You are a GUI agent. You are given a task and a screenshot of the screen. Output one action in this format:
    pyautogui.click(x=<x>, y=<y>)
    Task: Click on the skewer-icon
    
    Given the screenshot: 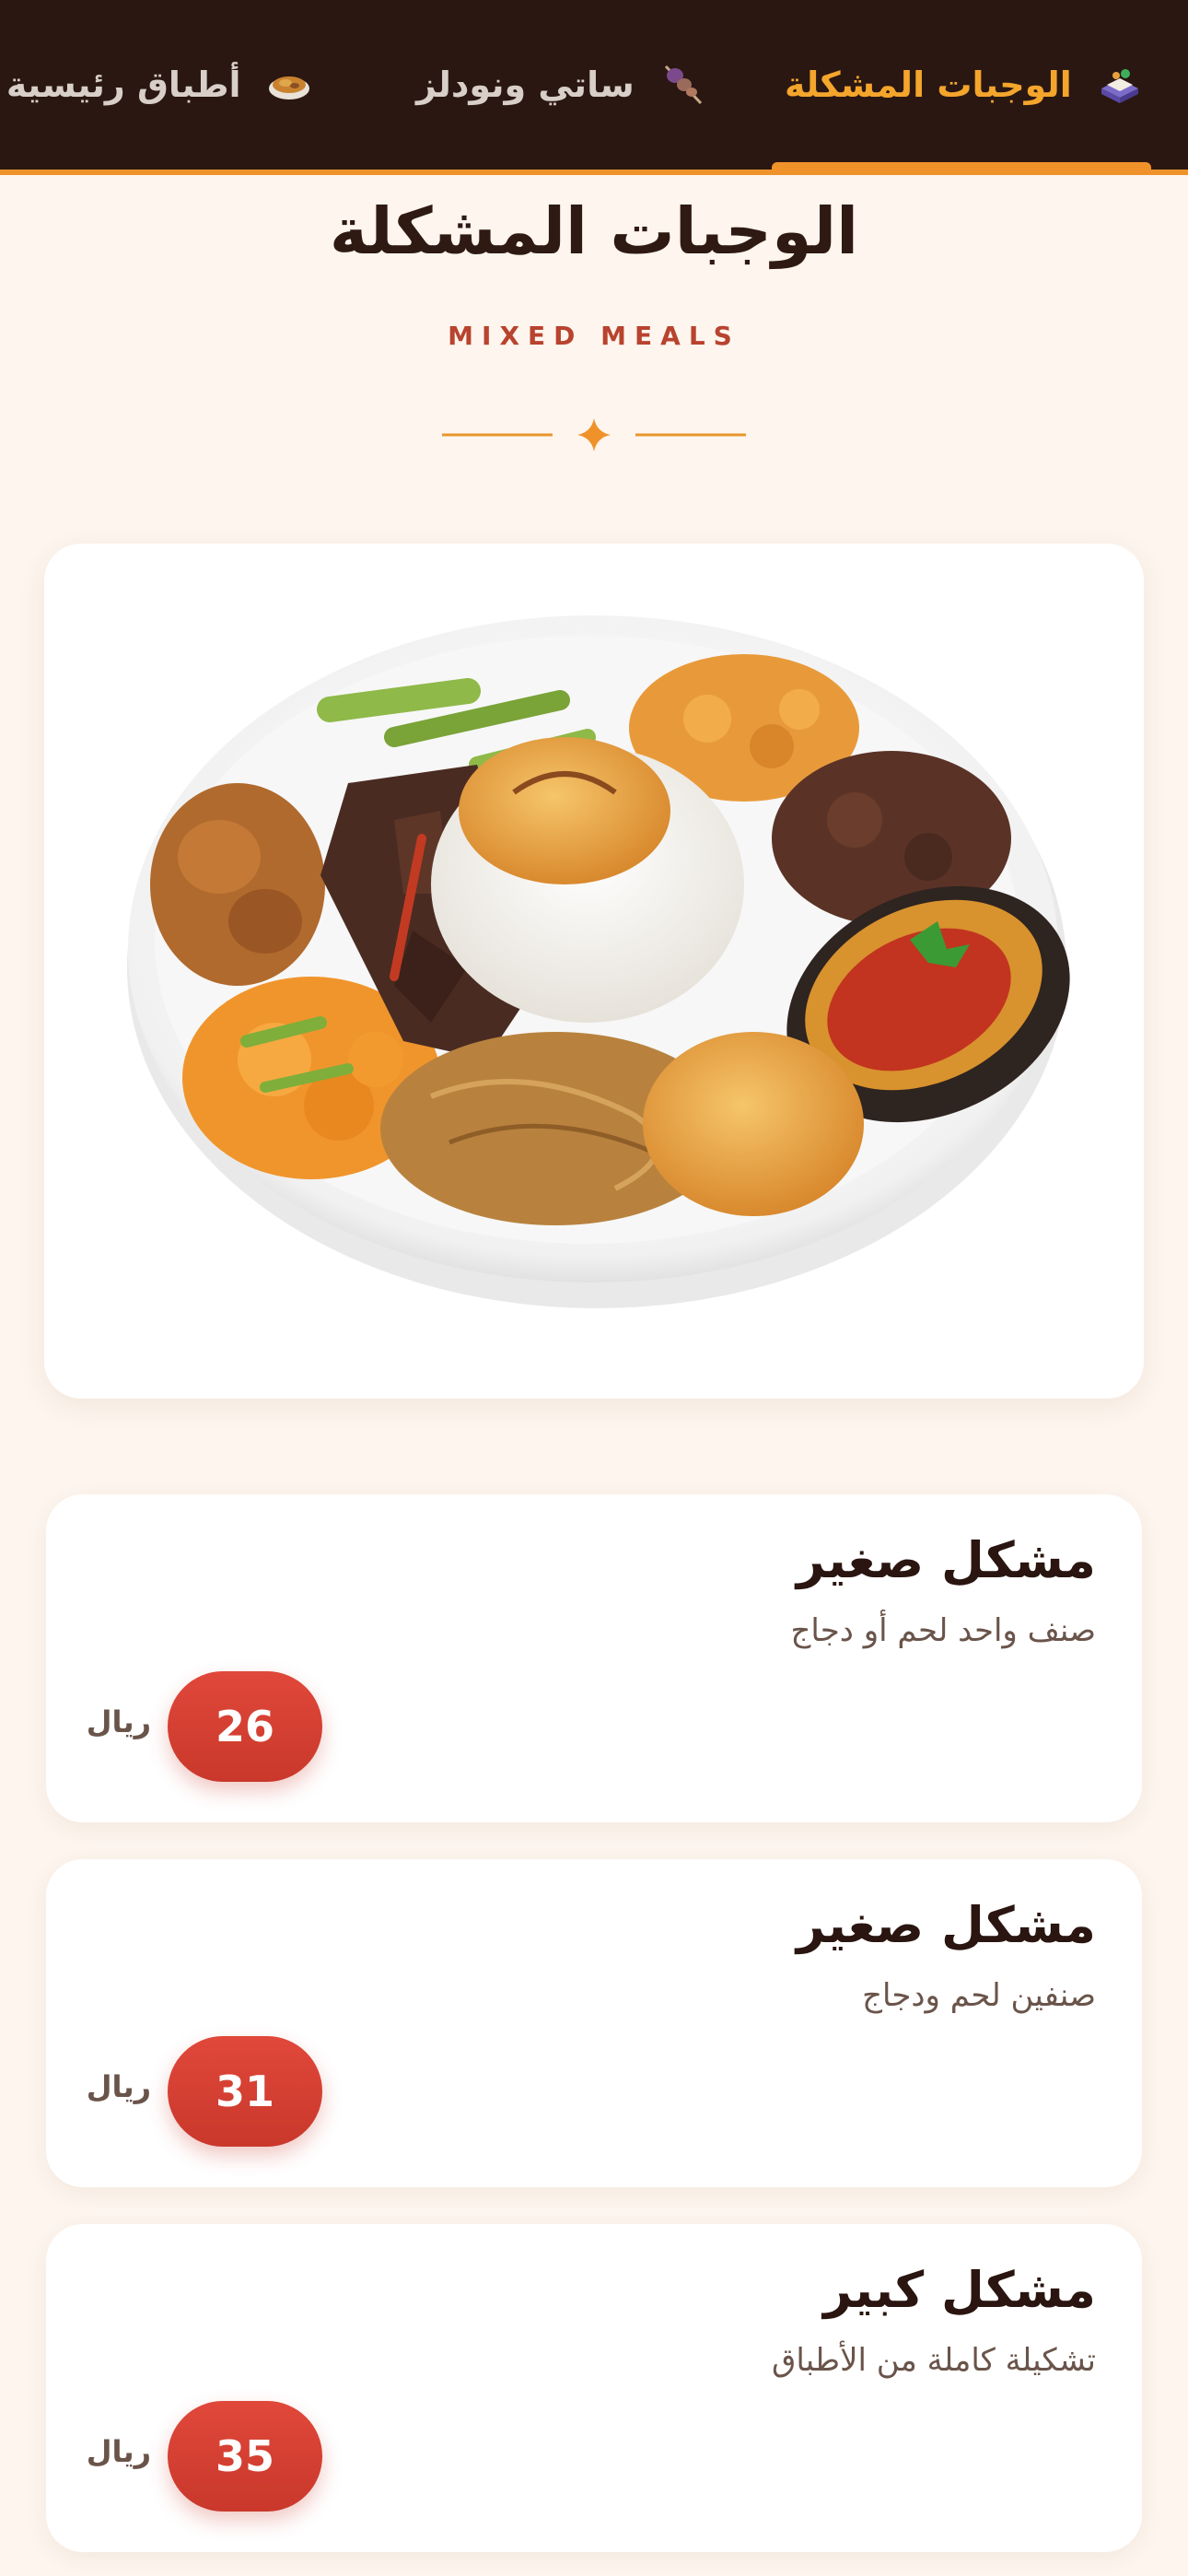 What is the action you would take?
    pyautogui.click(x=683, y=84)
    